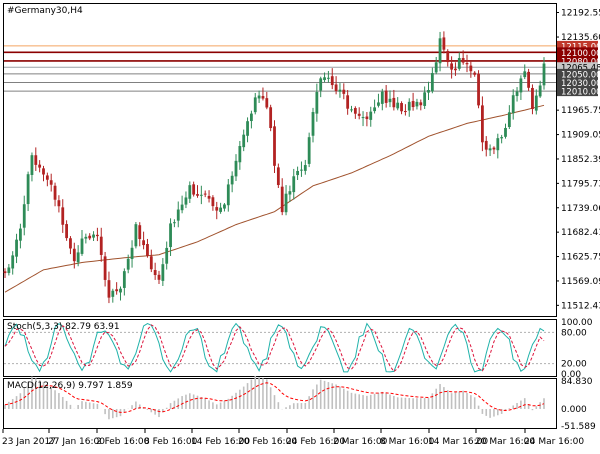 The width and height of the screenshot is (600, 454). Describe the element at coordinates (407, 442) in the screenshot. I see `time-tick-label: 8 Mar 16:00` at that location.